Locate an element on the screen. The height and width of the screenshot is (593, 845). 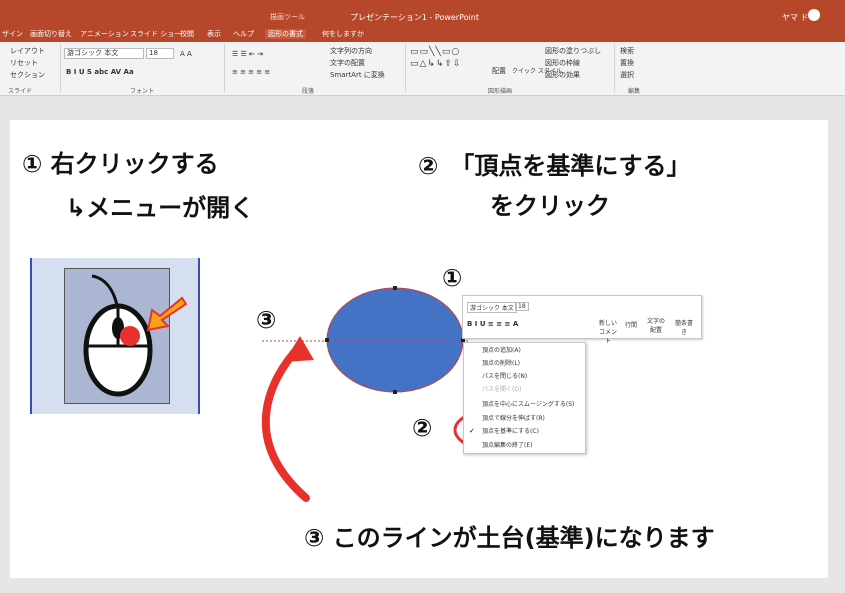
replace-button: 置換 is located at coordinates (627, 63).